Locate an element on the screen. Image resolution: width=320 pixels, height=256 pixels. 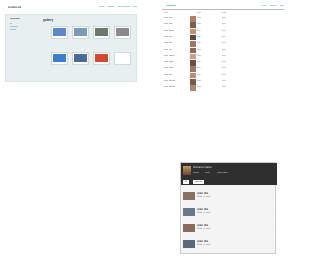
thumb-caption: clip 08 is located at coordinates (123, 63).